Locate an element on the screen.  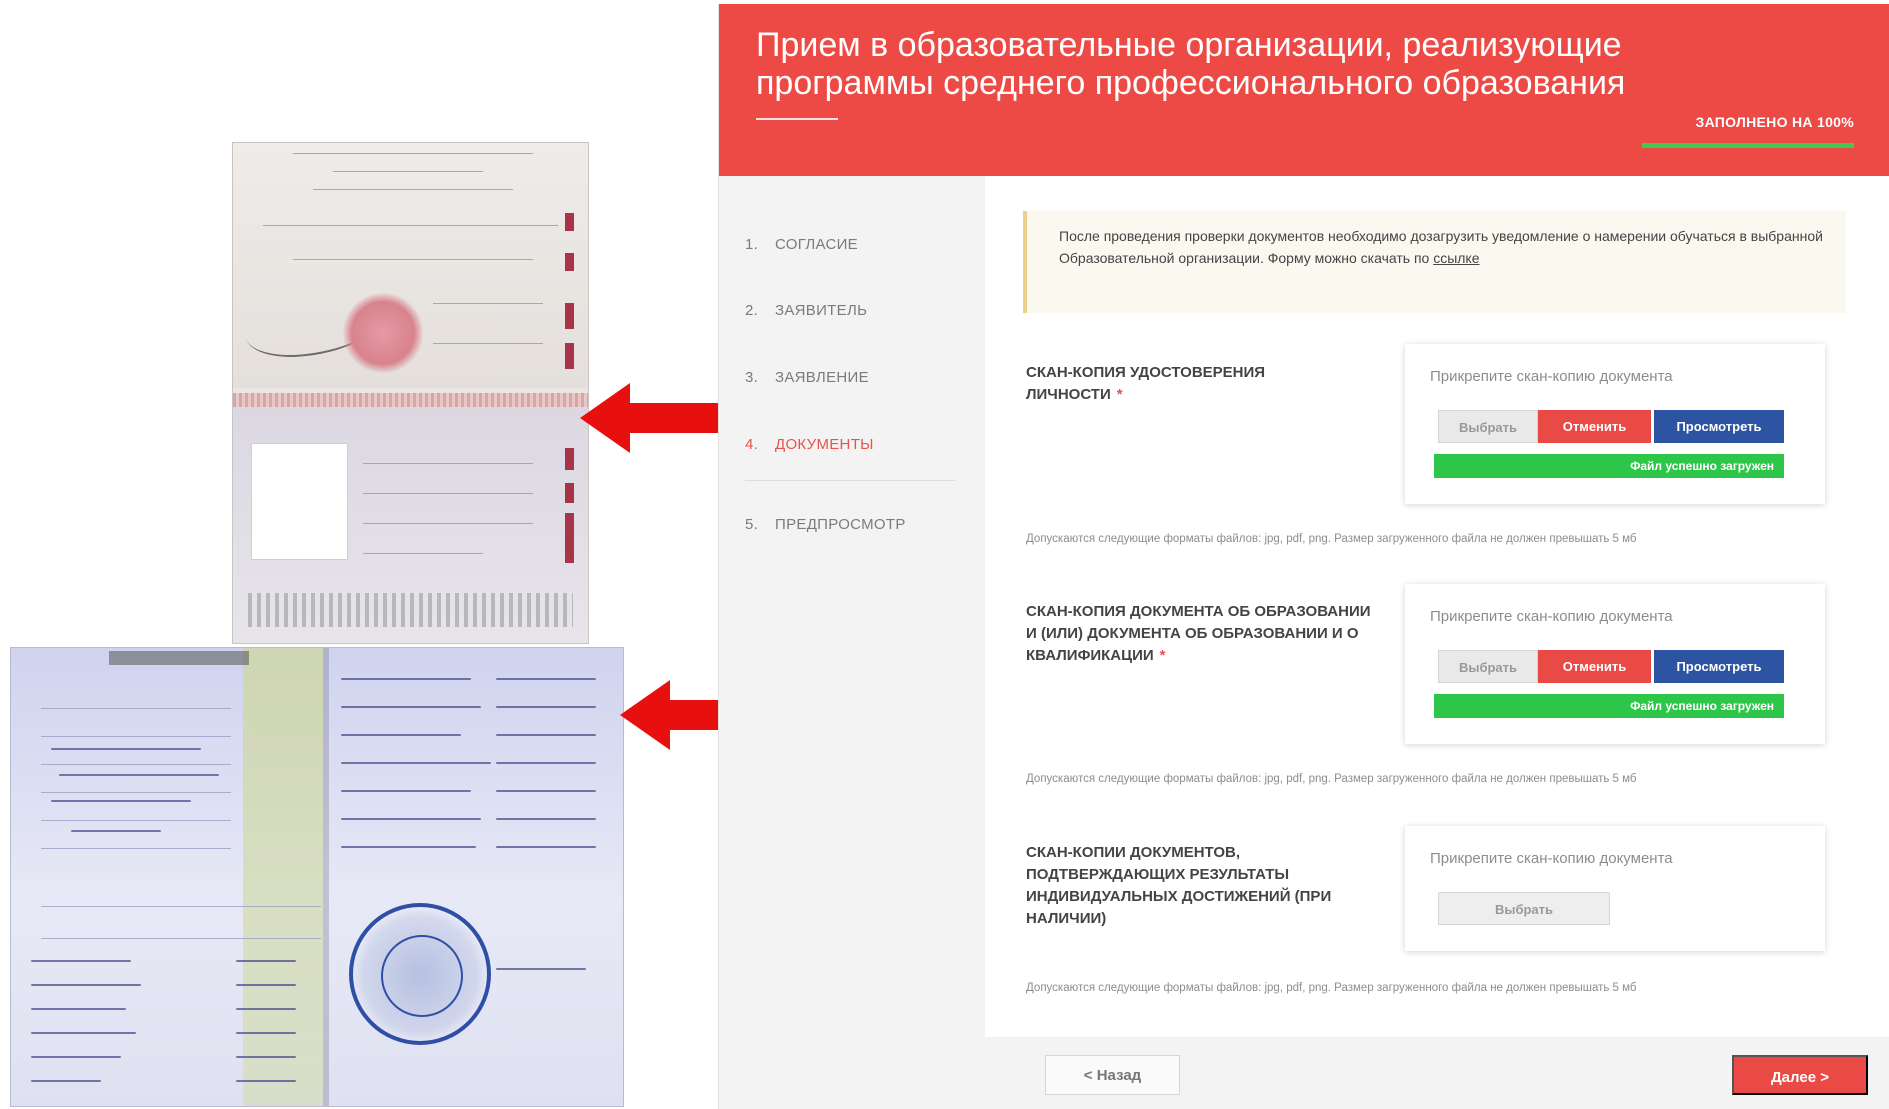
step-preview: 5. ПРЕДПРОСМОТР is located at coordinates (825, 524).